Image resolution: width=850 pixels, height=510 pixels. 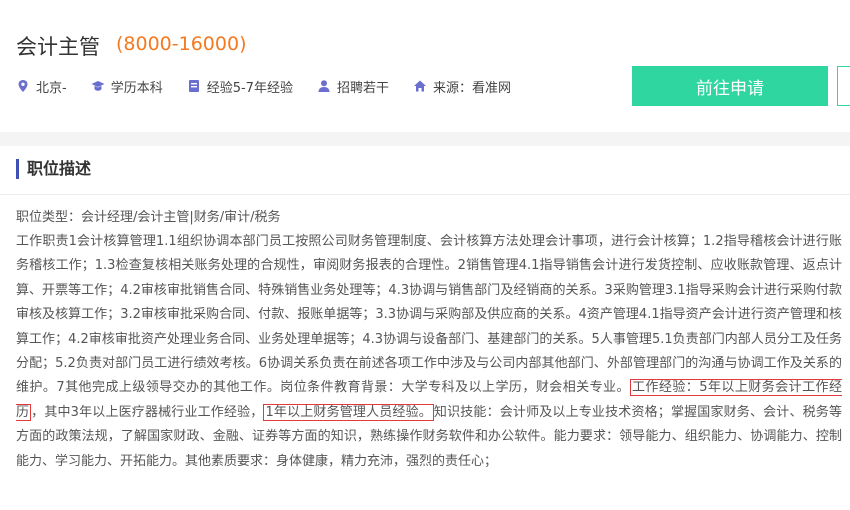 What do you see at coordinates (324, 86) in the screenshot?
I see `person-icon` at bounding box center [324, 86].